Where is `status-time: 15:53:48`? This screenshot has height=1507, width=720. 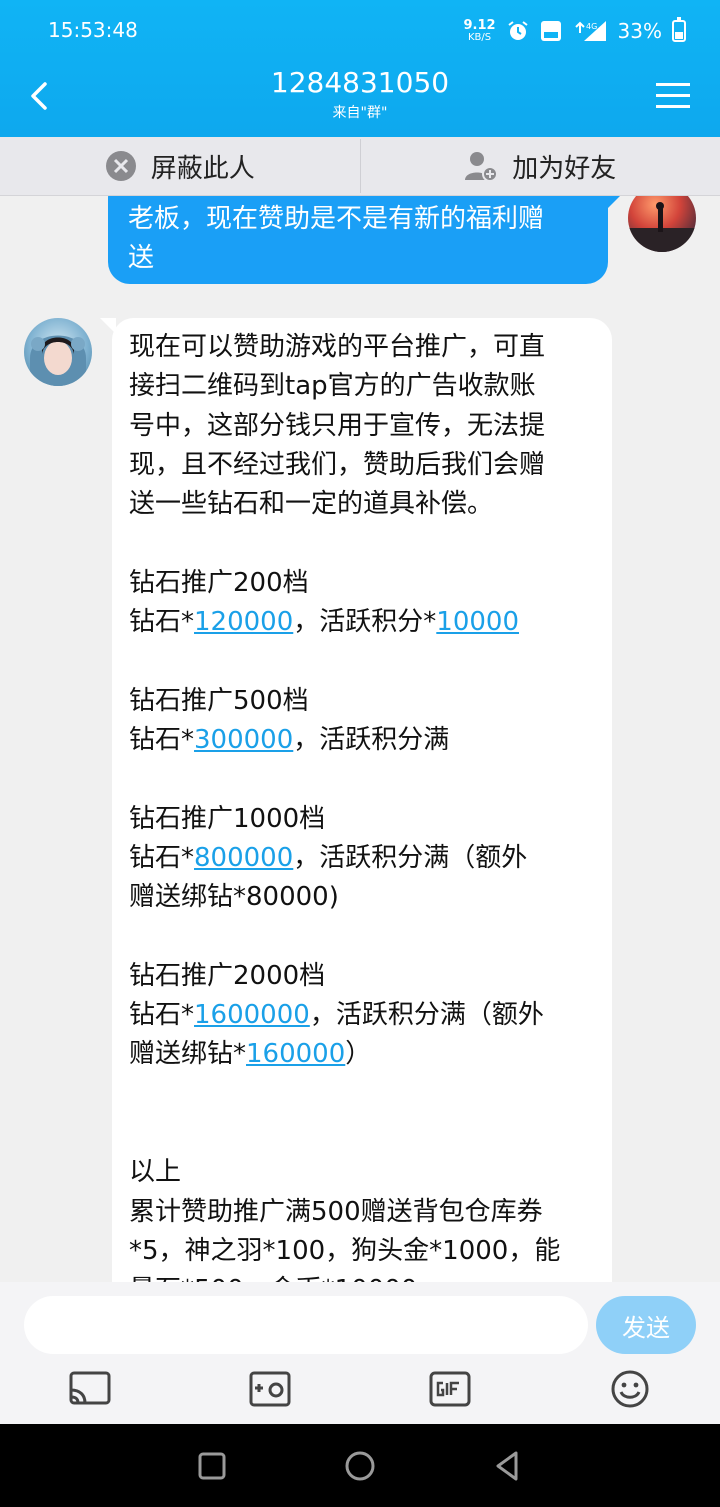
status-time: 15:53:48 is located at coordinates (93, 30).